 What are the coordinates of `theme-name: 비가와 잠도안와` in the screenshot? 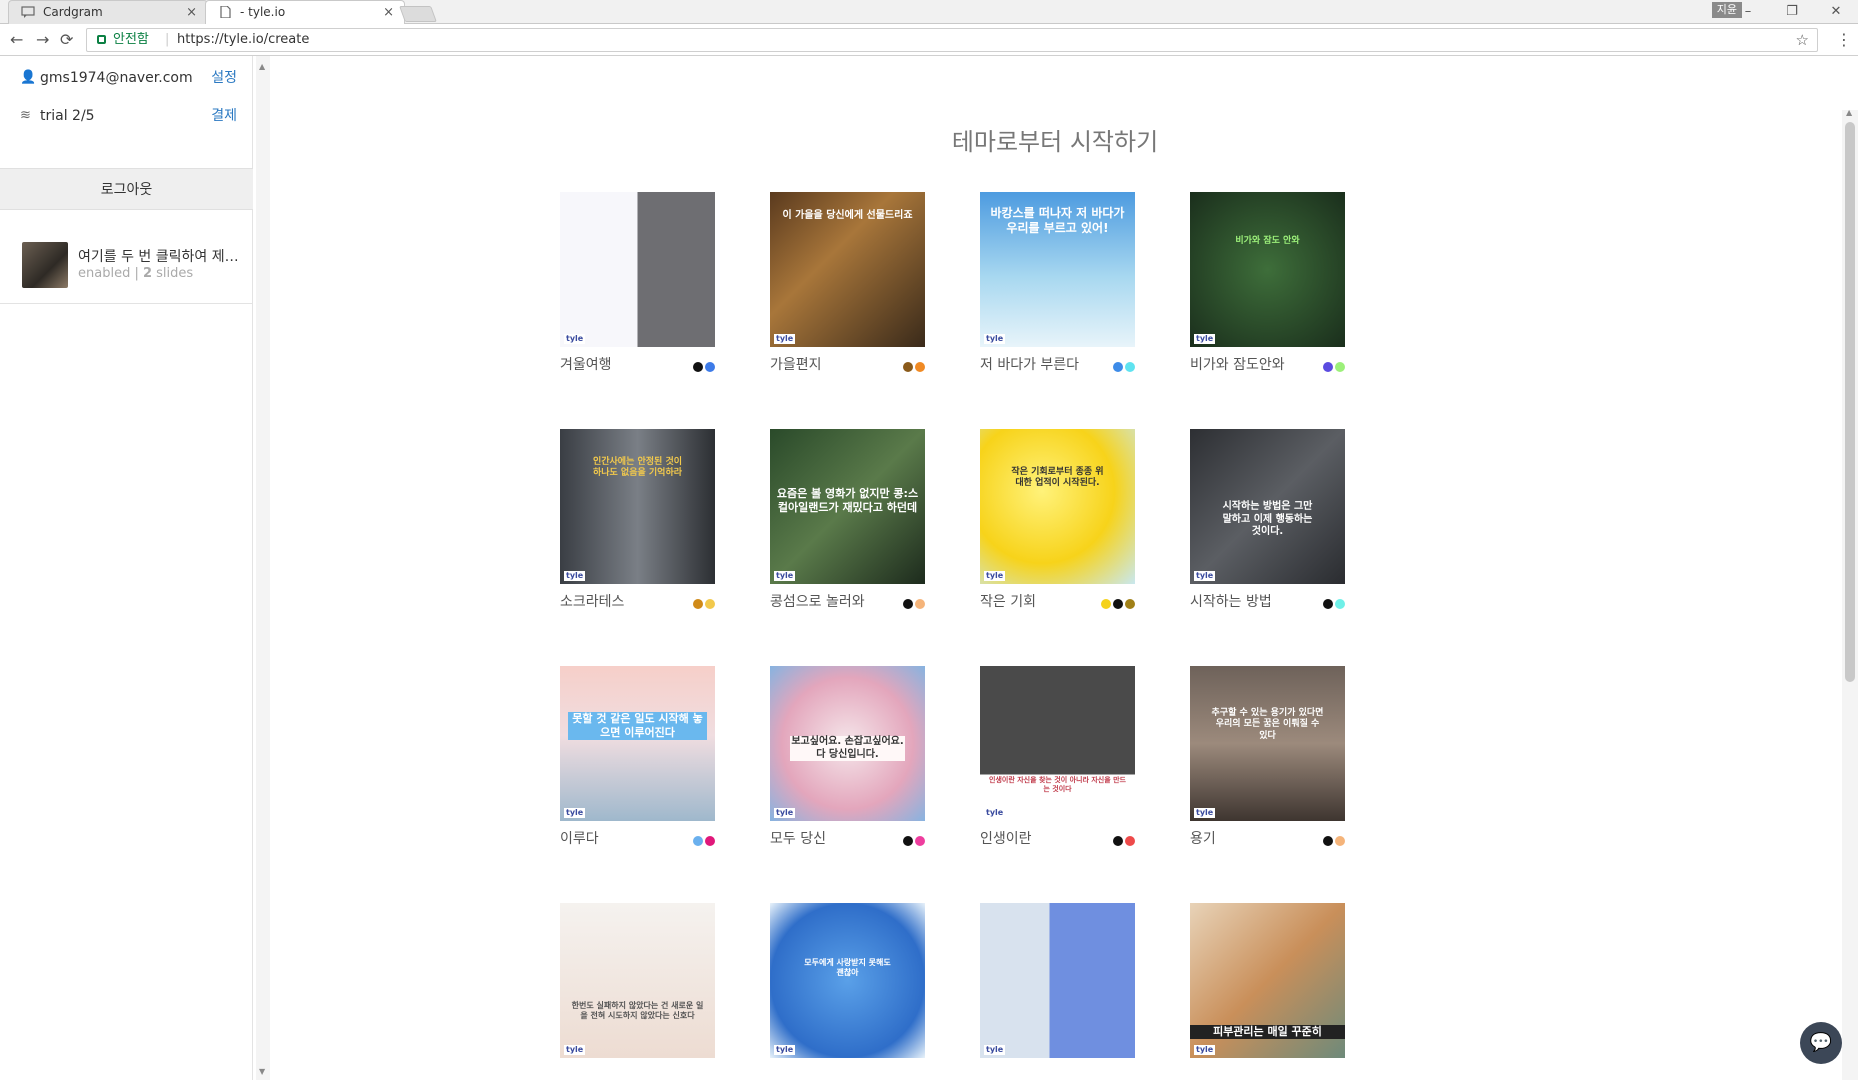 It's located at (1237, 365).